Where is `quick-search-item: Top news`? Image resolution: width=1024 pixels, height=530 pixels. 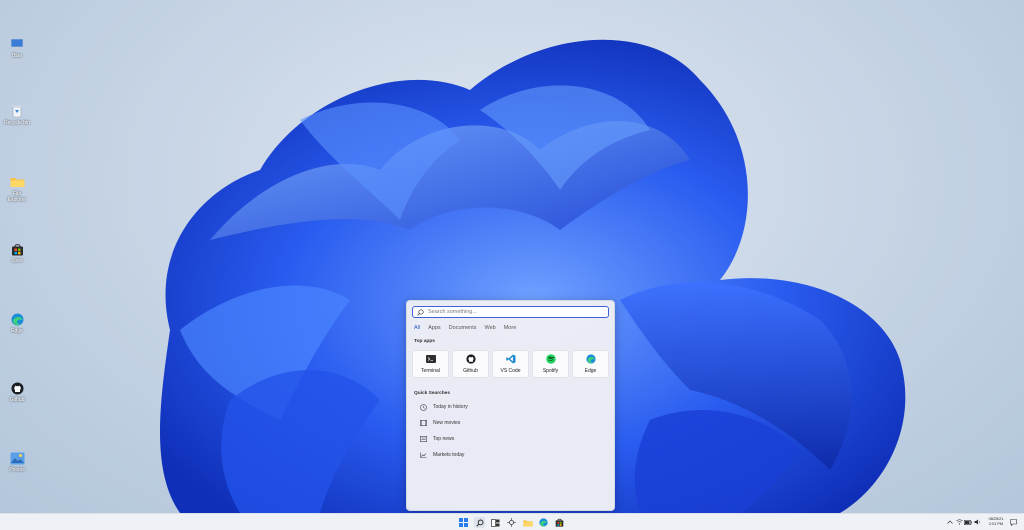
quick-search-item: Top news is located at coordinates (436, 439).